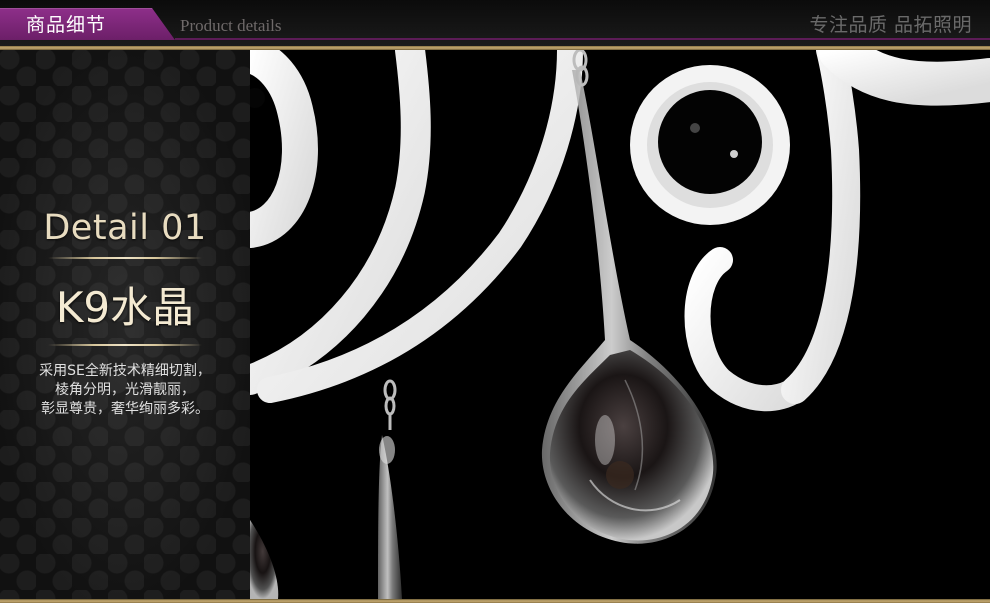  Describe the element at coordinates (582, 39) in the screenshot. I see `header-accent-line` at that location.